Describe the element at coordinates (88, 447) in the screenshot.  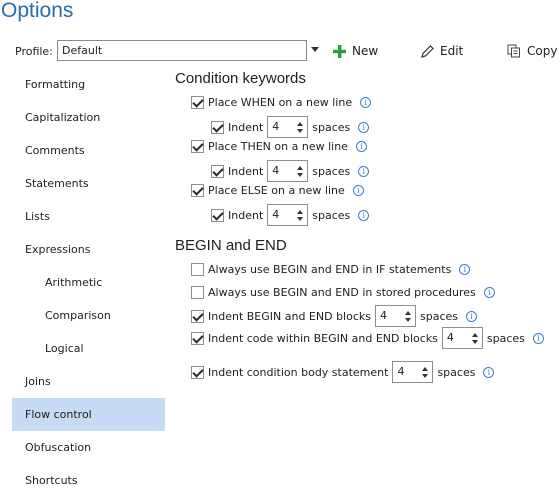
I see `sidebar-item-obfuscation: Obfuscation` at that location.